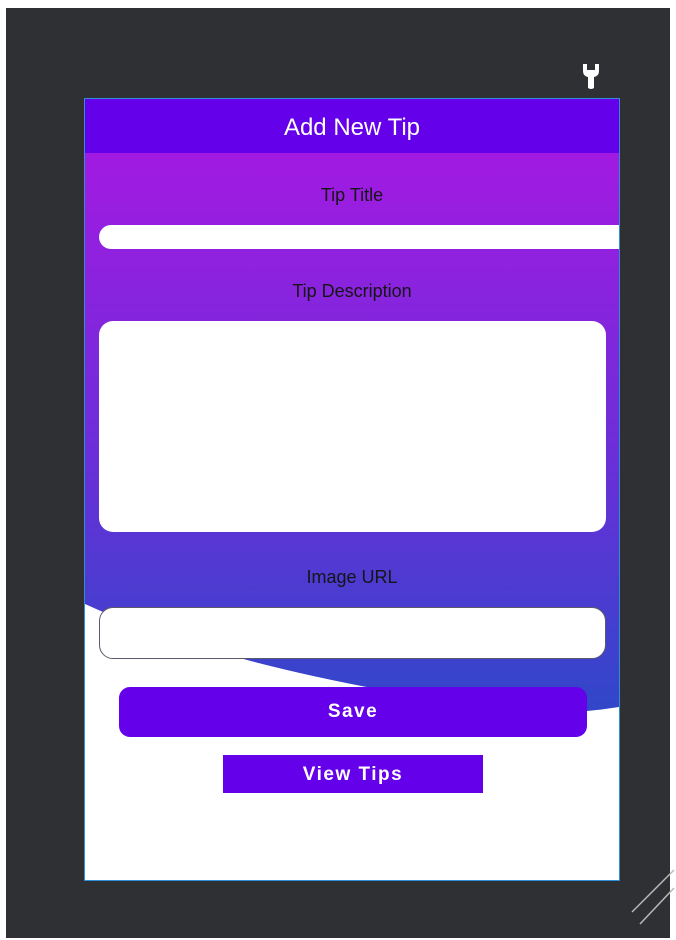  Describe the element at coordinates (653, 897) in the screenshot. I see `resize-grip-icon` at that location.